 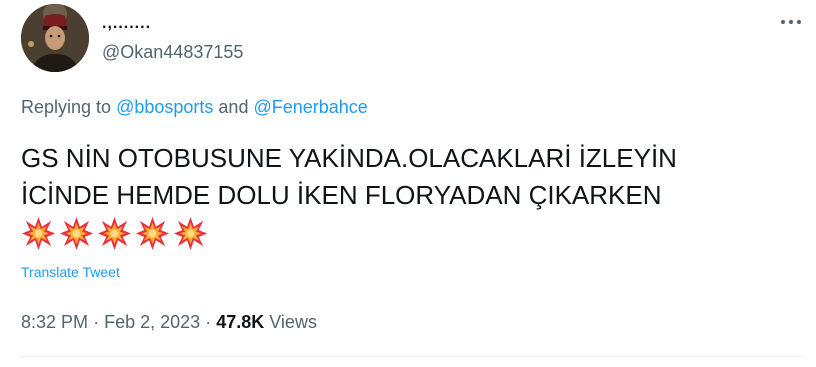 I want to click on more-options-icon, so click(x=791, y=22).